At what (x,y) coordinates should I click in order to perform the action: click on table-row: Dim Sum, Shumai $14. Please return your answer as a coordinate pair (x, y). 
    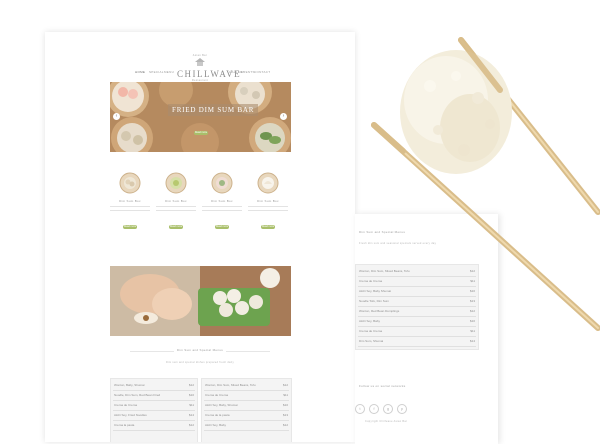
    Looking at the image, I should click on (417, 342).